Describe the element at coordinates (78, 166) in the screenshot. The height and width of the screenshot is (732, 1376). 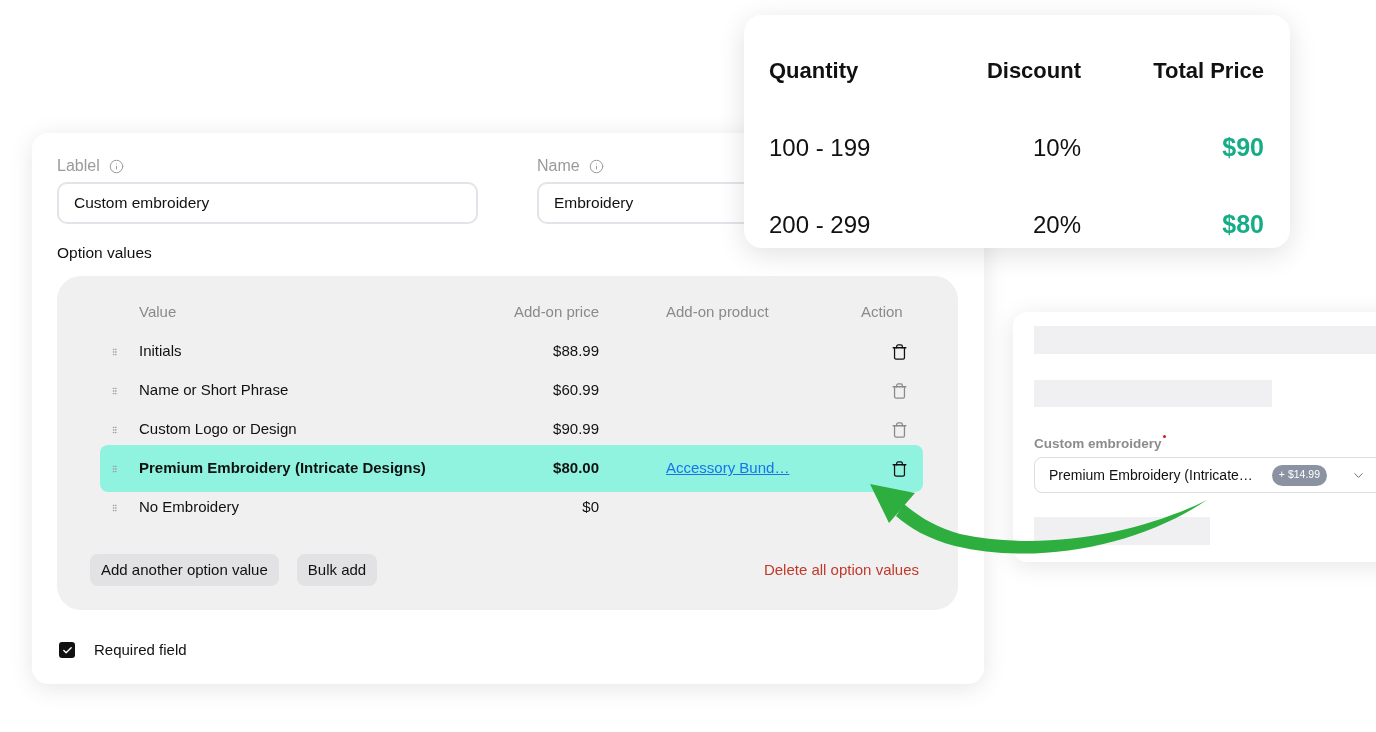
I see `field-label: Lablel` at that location.